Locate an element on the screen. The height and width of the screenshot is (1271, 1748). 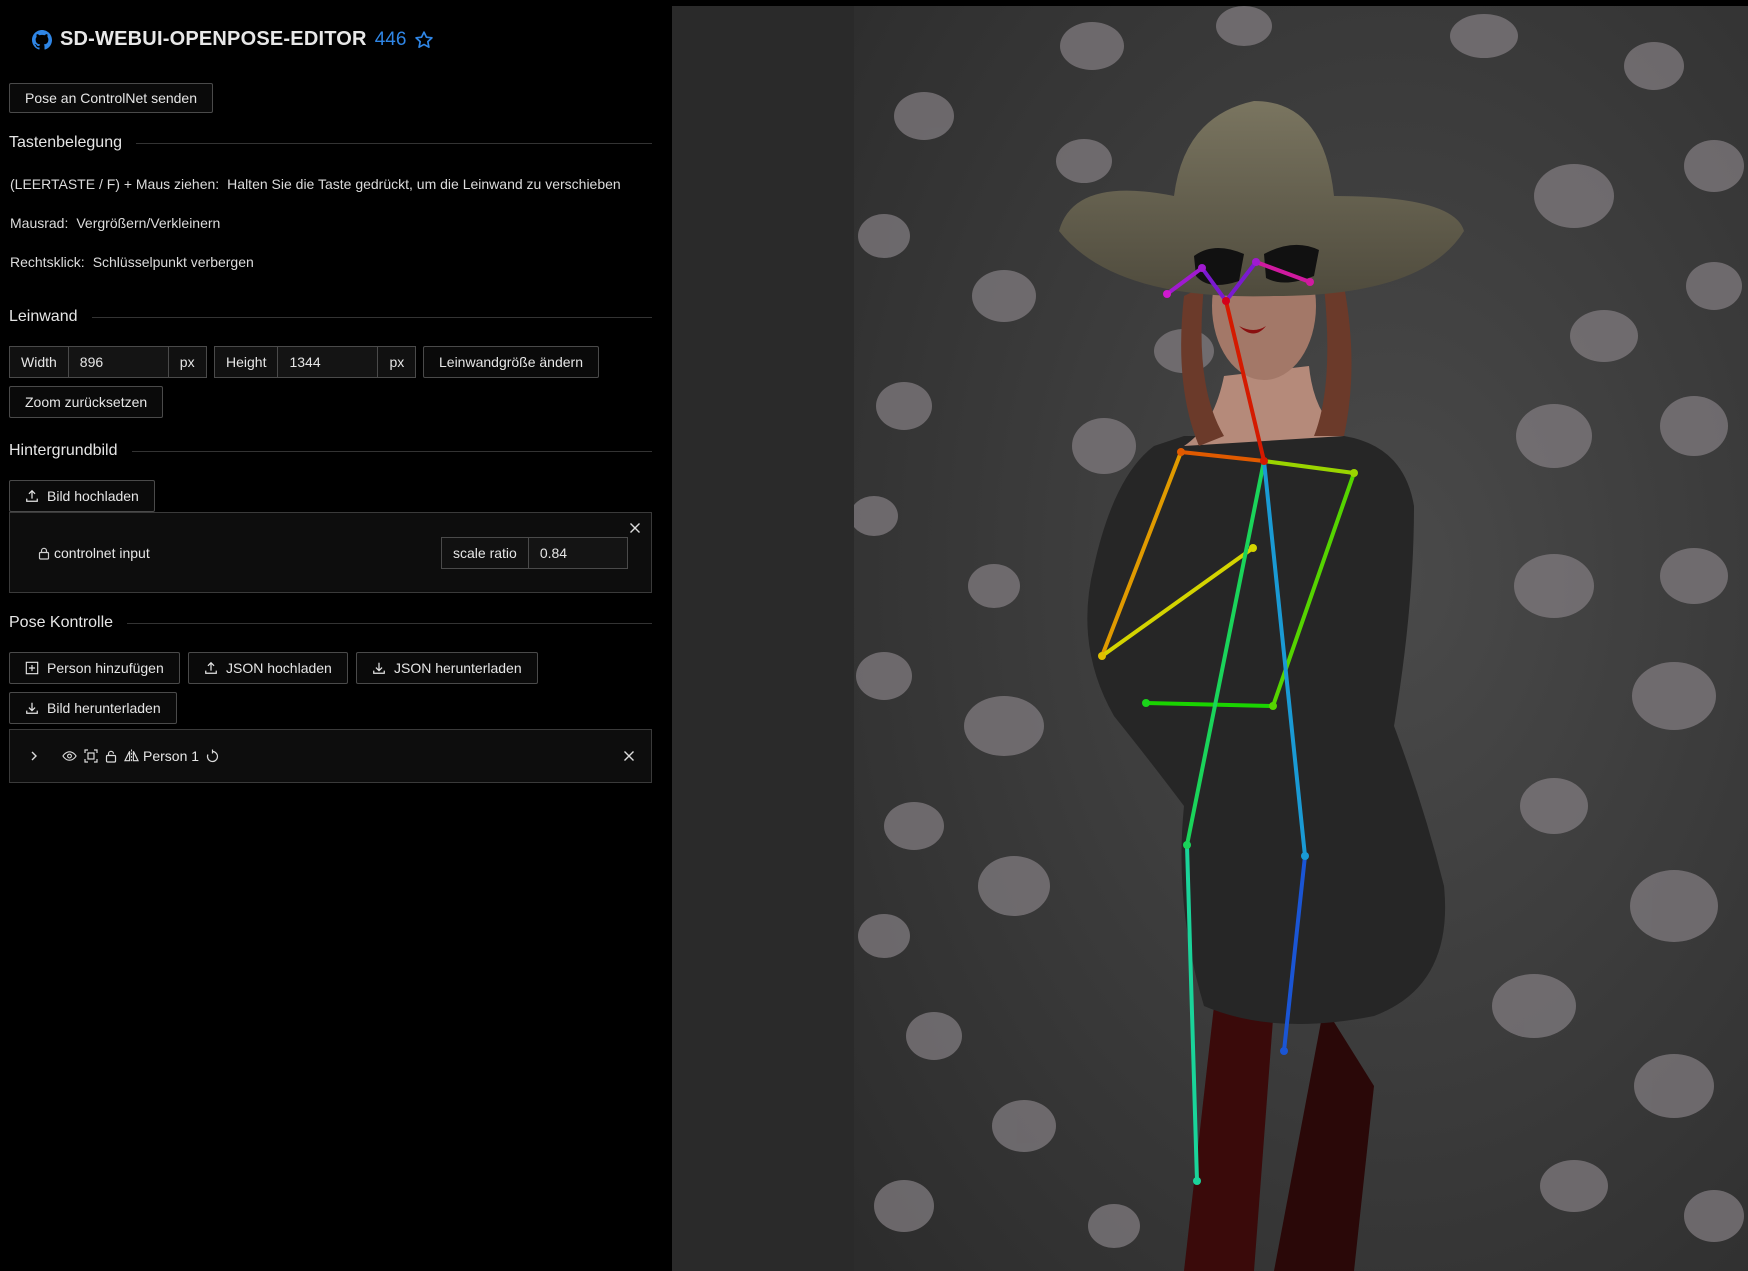
width-input: 896 is located at coordinates (118, 362).